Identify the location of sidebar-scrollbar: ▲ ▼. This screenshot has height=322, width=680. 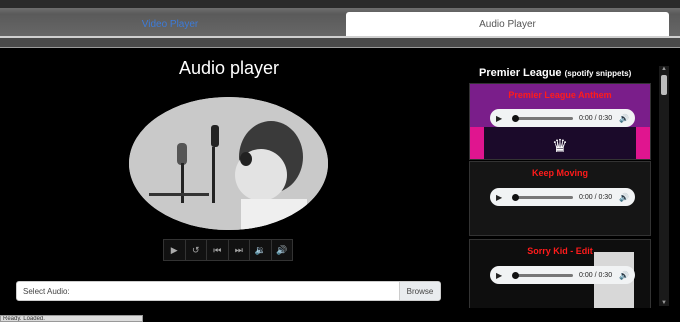
(664, 186).